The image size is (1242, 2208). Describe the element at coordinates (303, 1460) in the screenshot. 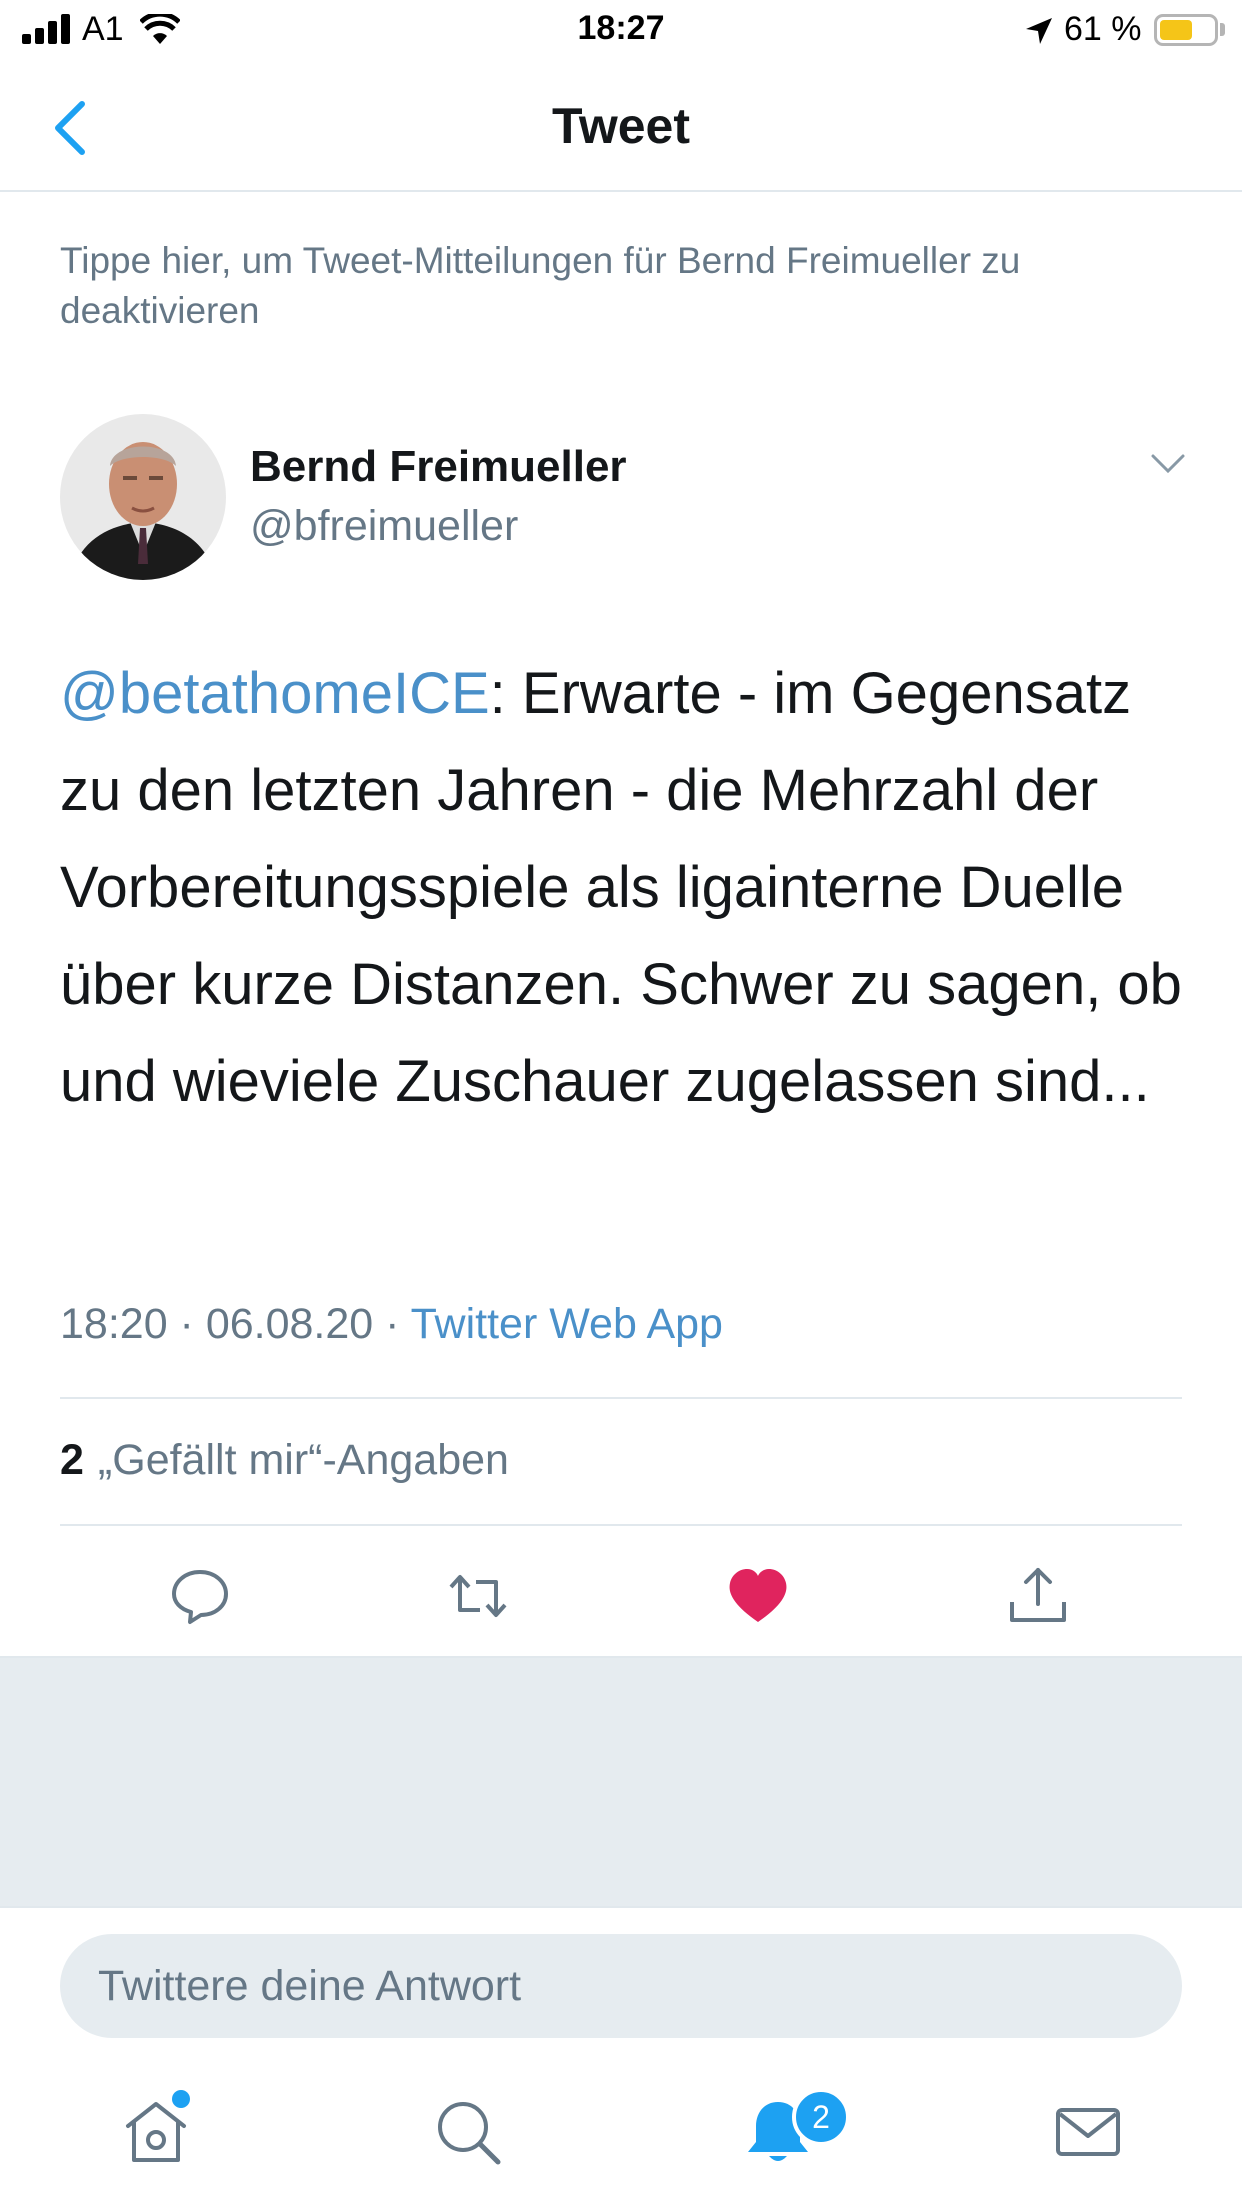

I see `likes-label: „Gefällt mir“-Angaben` at that location.